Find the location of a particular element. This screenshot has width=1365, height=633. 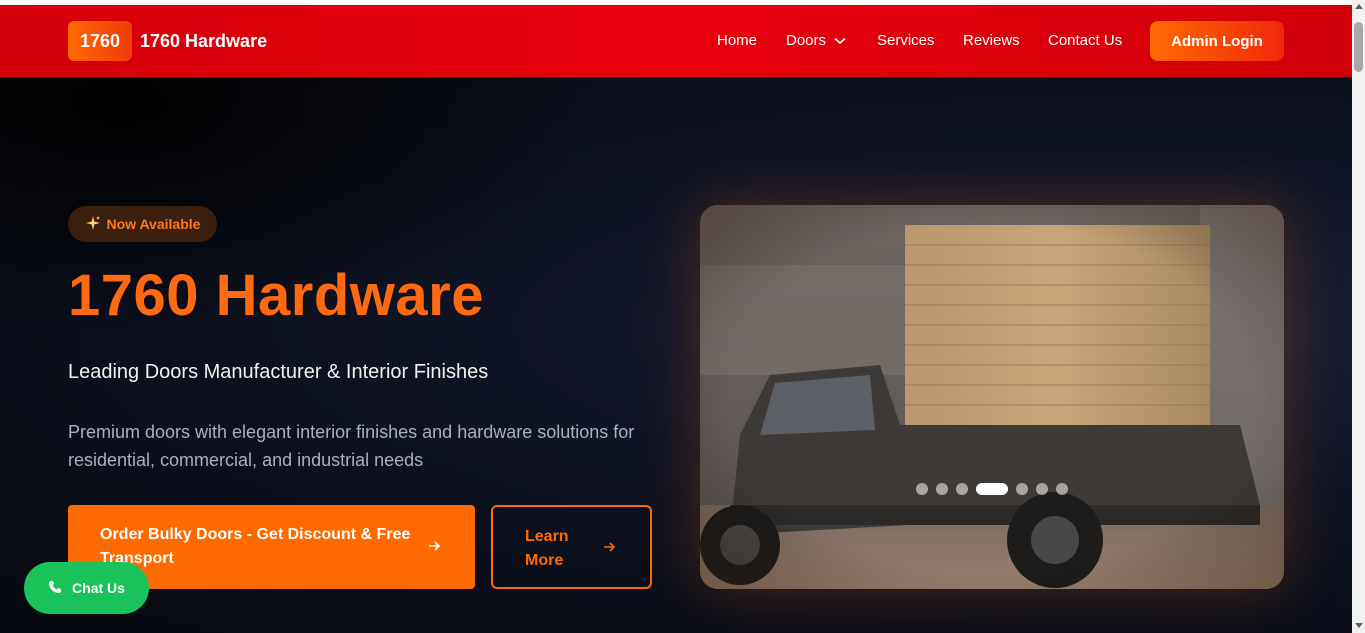

carousel-indicators is located at coordinates (992, 489).